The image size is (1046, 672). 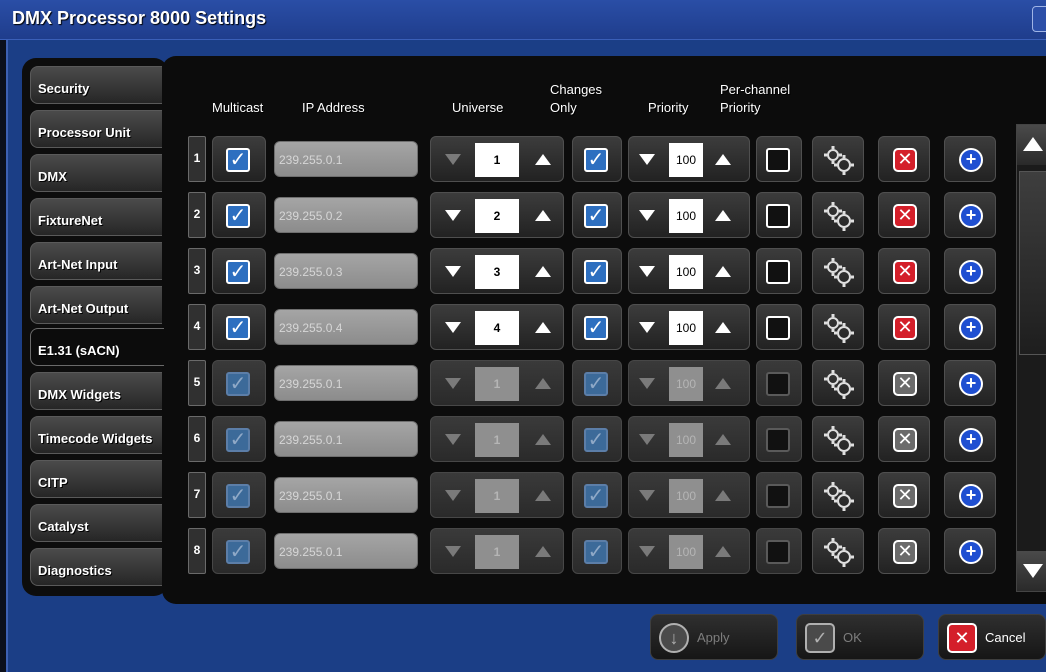 What do you see at coordinates (497, 272) in the screenshot?
I see `universe-value: 3` at bounding box center [497, 272].